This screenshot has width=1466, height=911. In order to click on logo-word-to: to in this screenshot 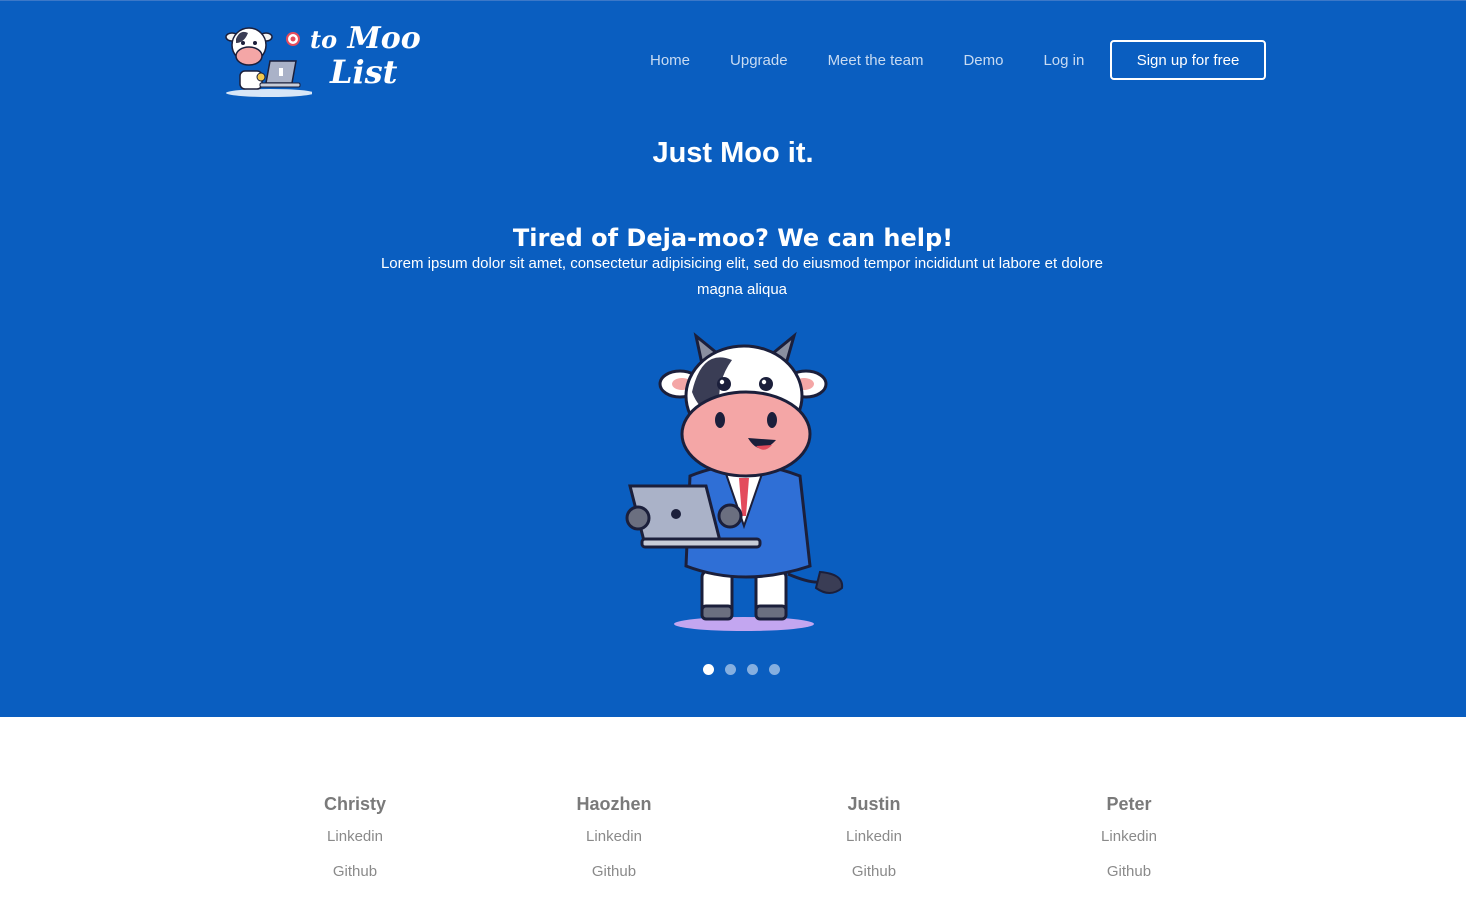, I will do `click(324, 39)`.